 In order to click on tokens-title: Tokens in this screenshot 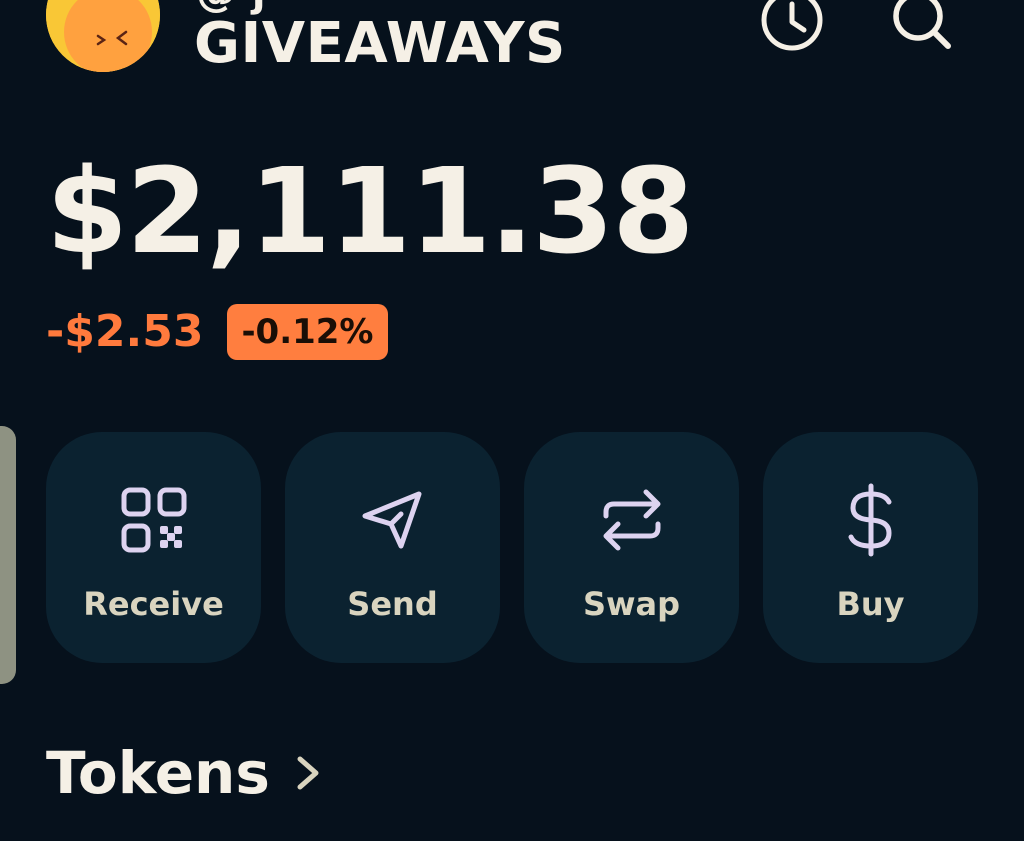, I will do `click(158, 773)`.